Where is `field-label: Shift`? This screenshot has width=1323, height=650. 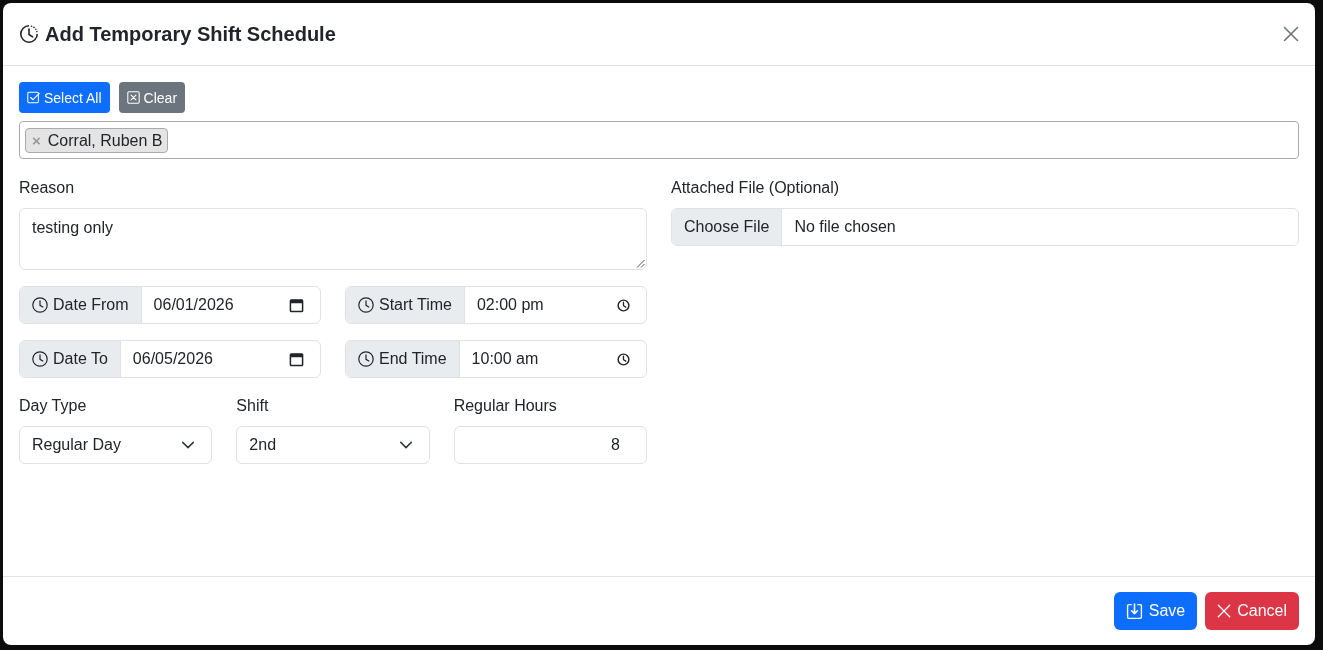
field-label: Shift is located at coordinates (253, 406).